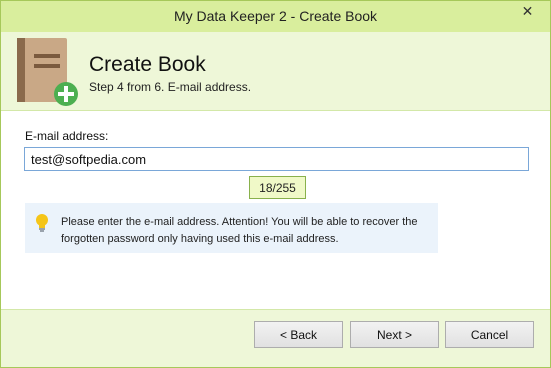 The image size is (551, 368). I want to click on next-button: Next >, so click(394, 334).